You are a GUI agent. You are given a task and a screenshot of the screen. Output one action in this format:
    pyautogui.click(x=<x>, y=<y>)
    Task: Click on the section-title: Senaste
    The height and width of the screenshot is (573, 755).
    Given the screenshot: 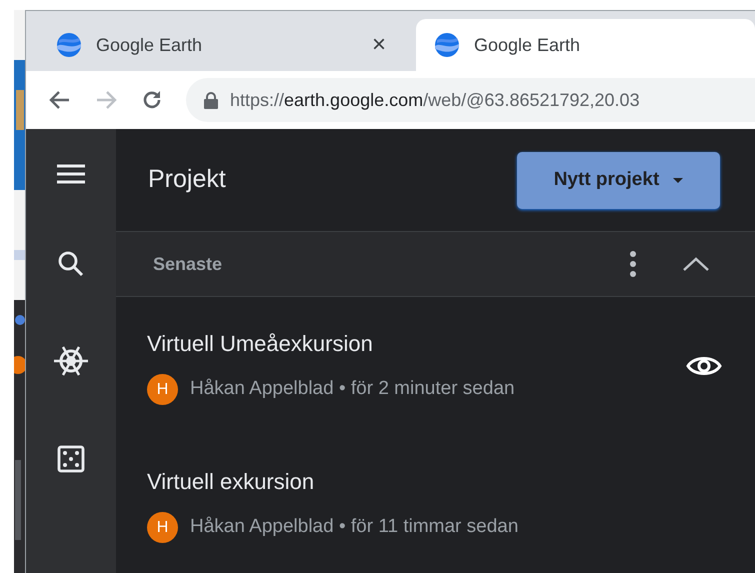 What is the action you would take?
    pyautogui.click(x=188, y=264)
    